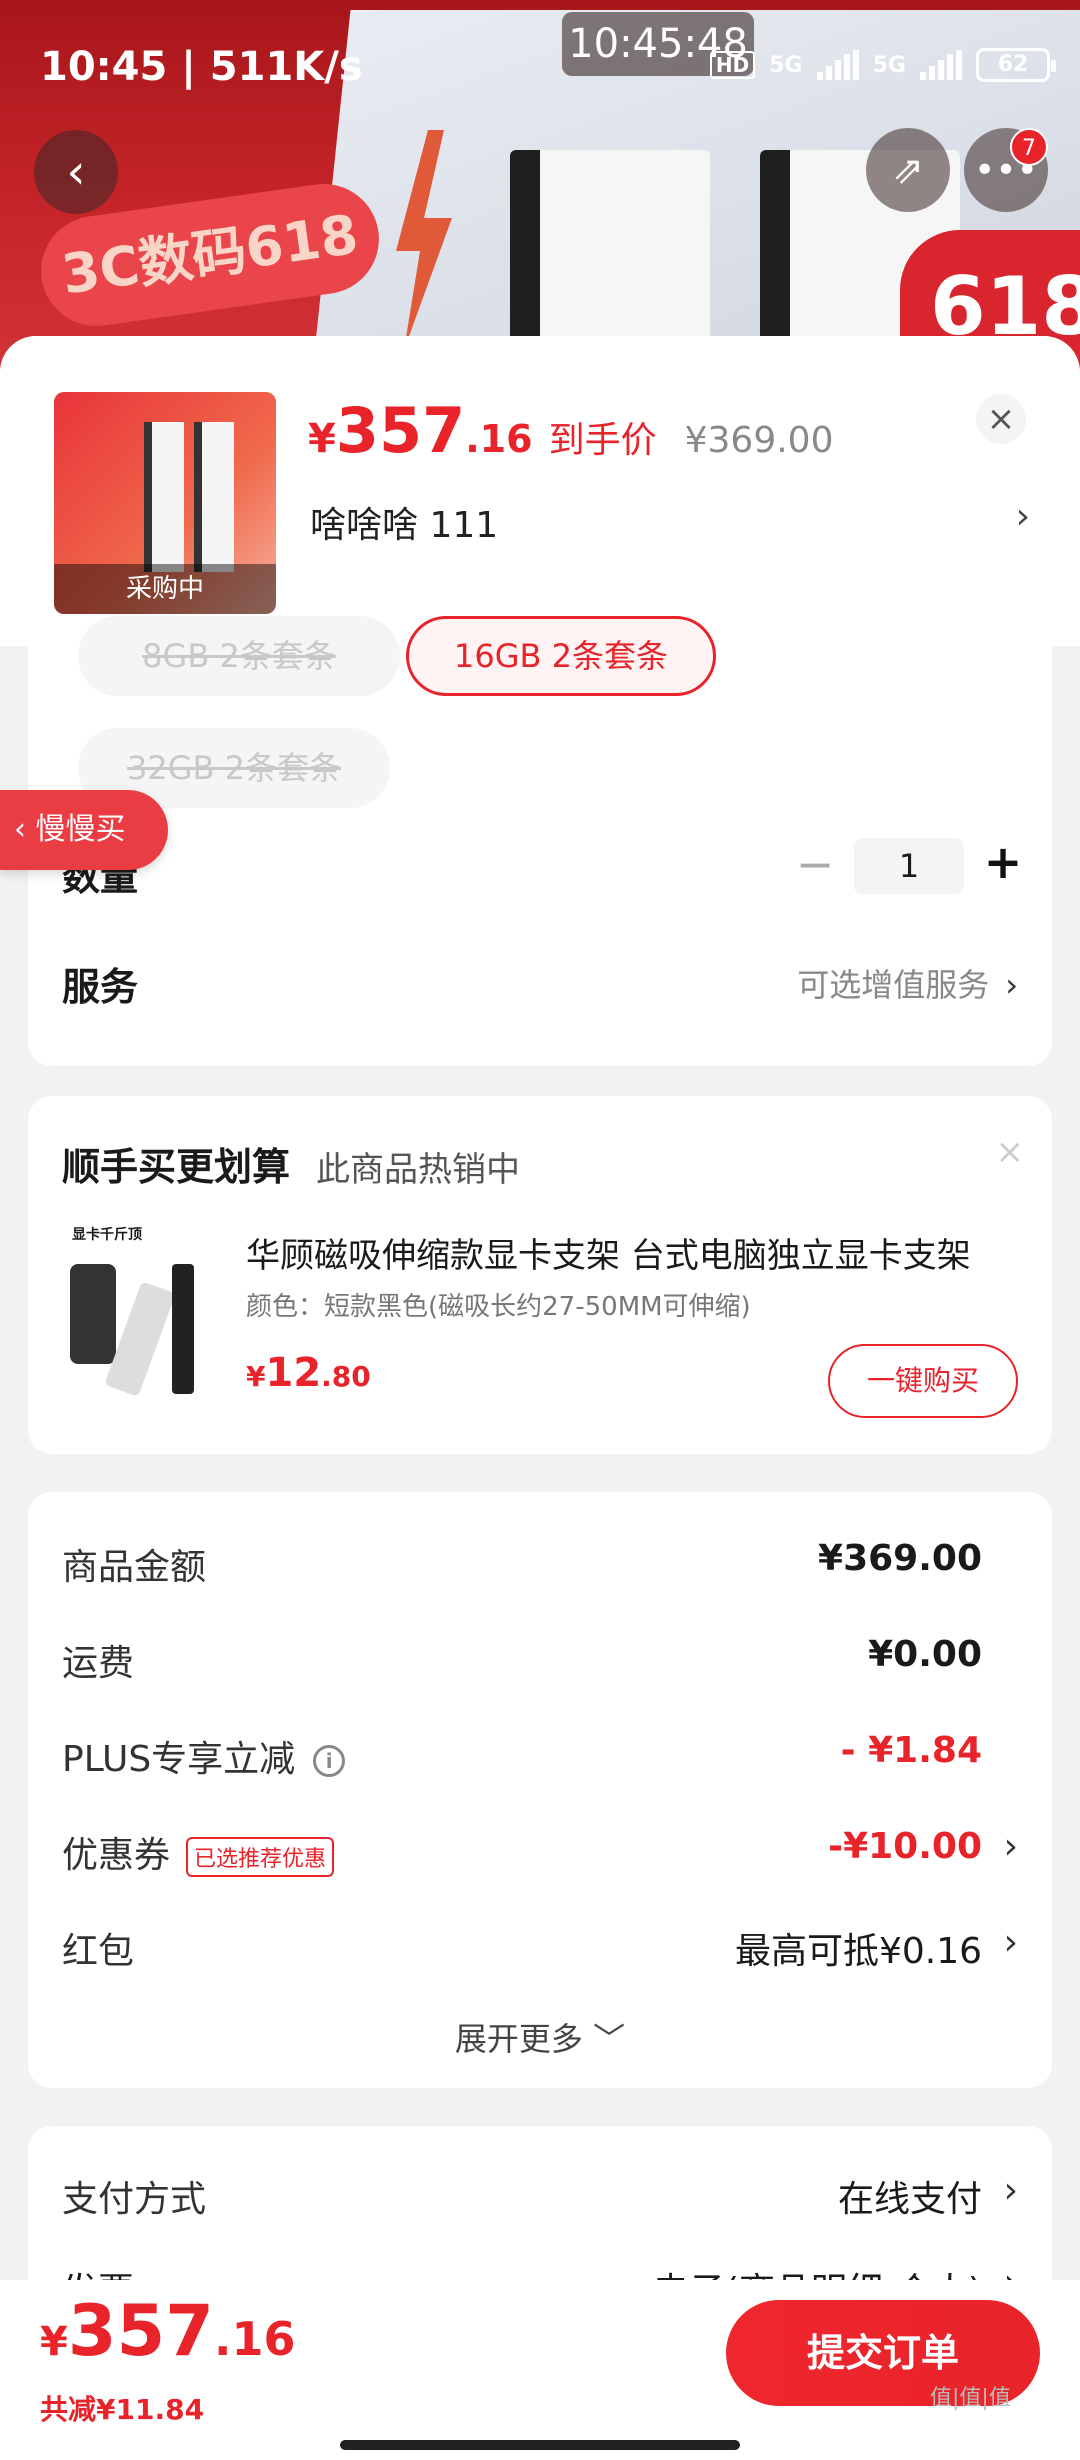 The image size is (1080, 2460). What do you see at coordinates (540, 491) in the screenshot?
I see `sheet-header: 采购中 ¥ 357 .16 到手价 ¥369.00 × 啥啥啥 111 ›` at bounding box center [540, 491].